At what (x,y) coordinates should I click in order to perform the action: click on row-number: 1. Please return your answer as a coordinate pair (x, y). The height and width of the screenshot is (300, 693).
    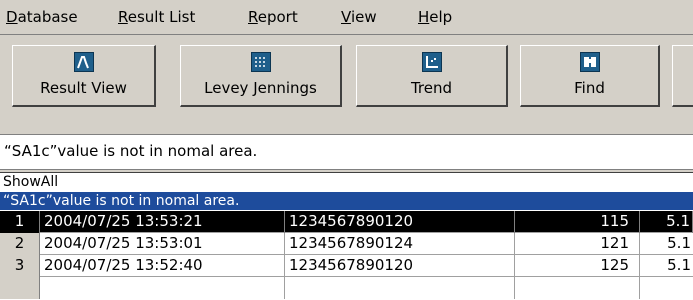
    Looking at the image, I should click on (20, 222).